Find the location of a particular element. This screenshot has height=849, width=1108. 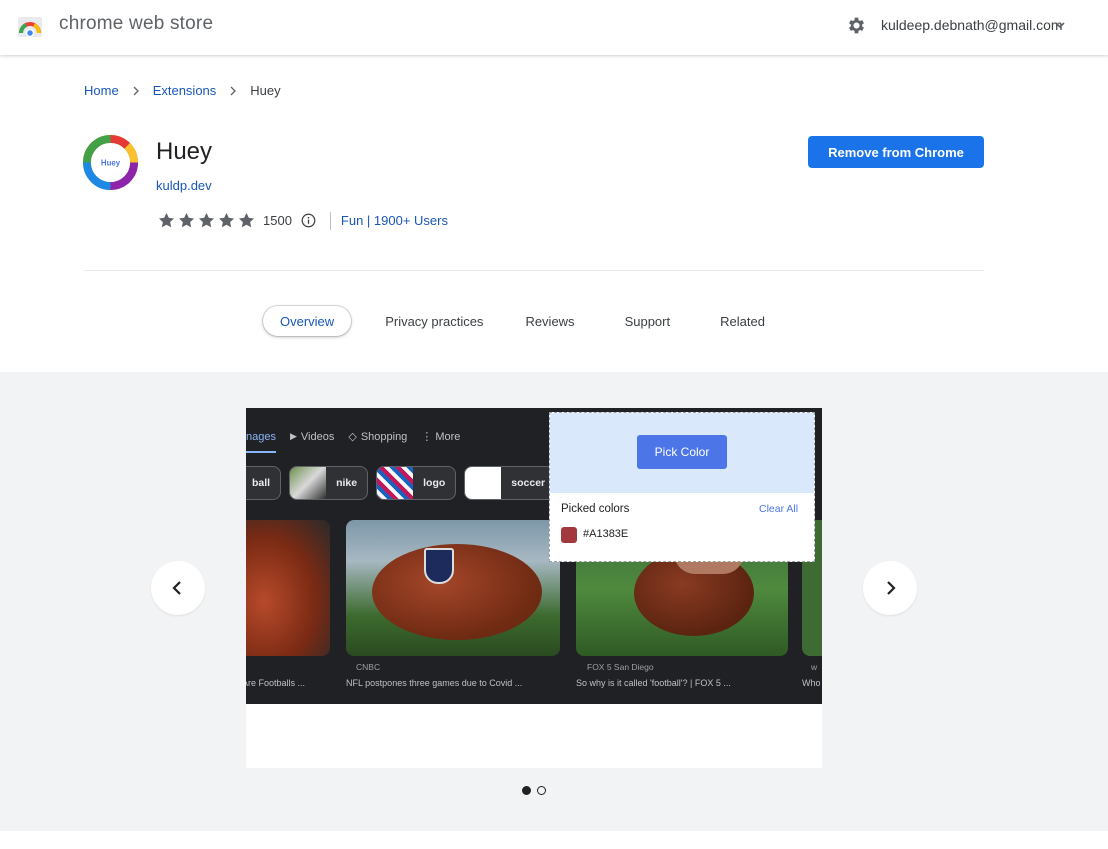

extension-icon-text: Huey is located at coordinates (111, 162).